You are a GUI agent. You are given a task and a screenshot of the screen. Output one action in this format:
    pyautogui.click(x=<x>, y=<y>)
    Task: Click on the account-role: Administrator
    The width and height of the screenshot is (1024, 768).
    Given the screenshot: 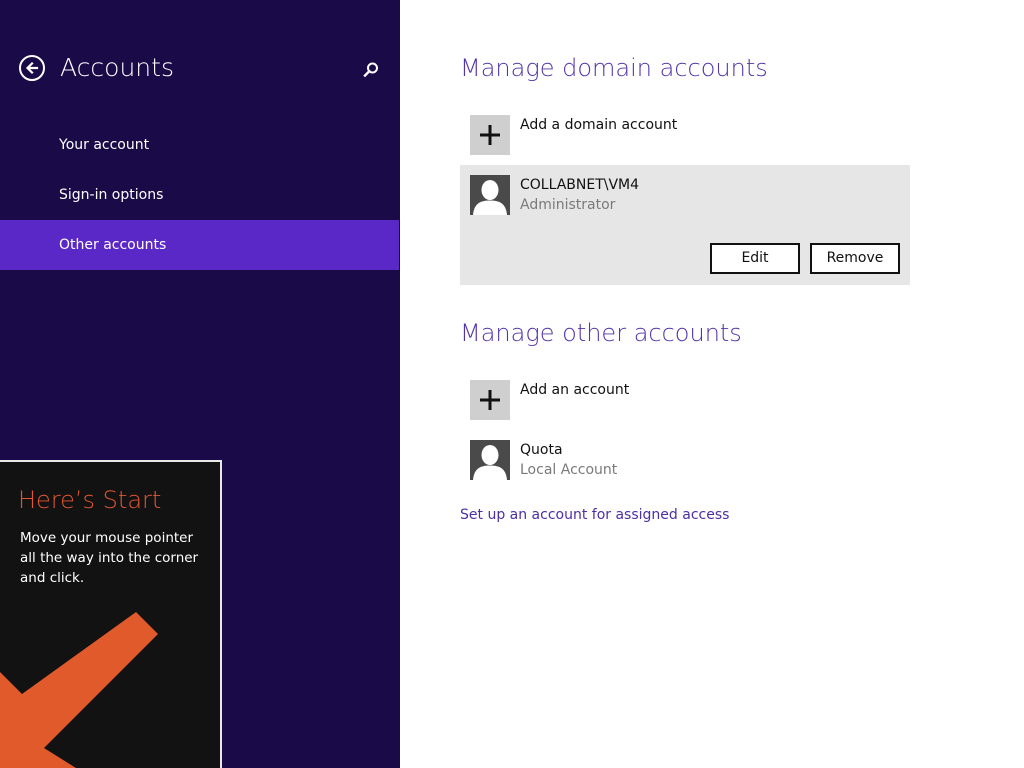 What is the action you would take?
    pyautogui.click(x=568, y=205)
    